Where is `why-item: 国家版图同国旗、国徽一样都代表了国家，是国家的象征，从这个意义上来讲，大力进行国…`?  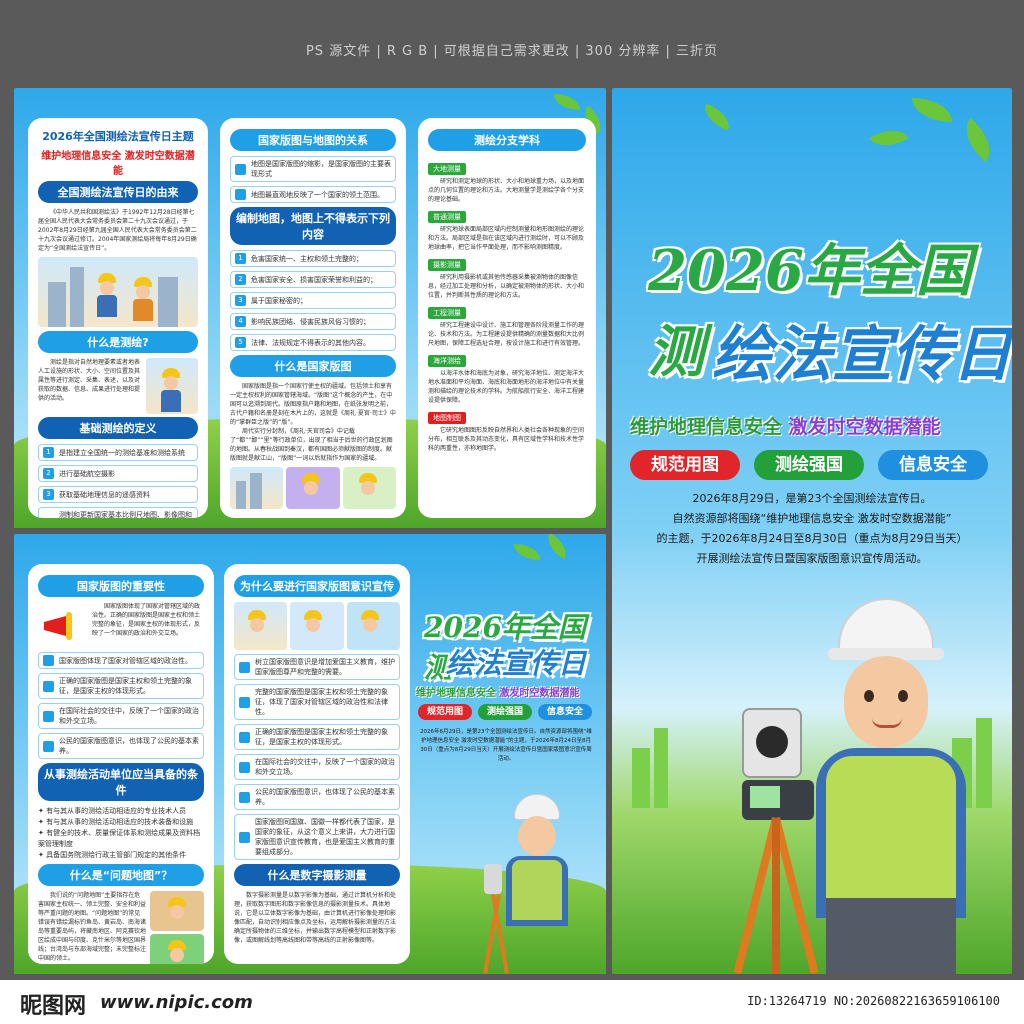
why-item: 国家版图同国旗、国徽一样都代表了国家，是国家的象征，从这个意义上来讲，大力进行国… is located at coordinates (317, 837).